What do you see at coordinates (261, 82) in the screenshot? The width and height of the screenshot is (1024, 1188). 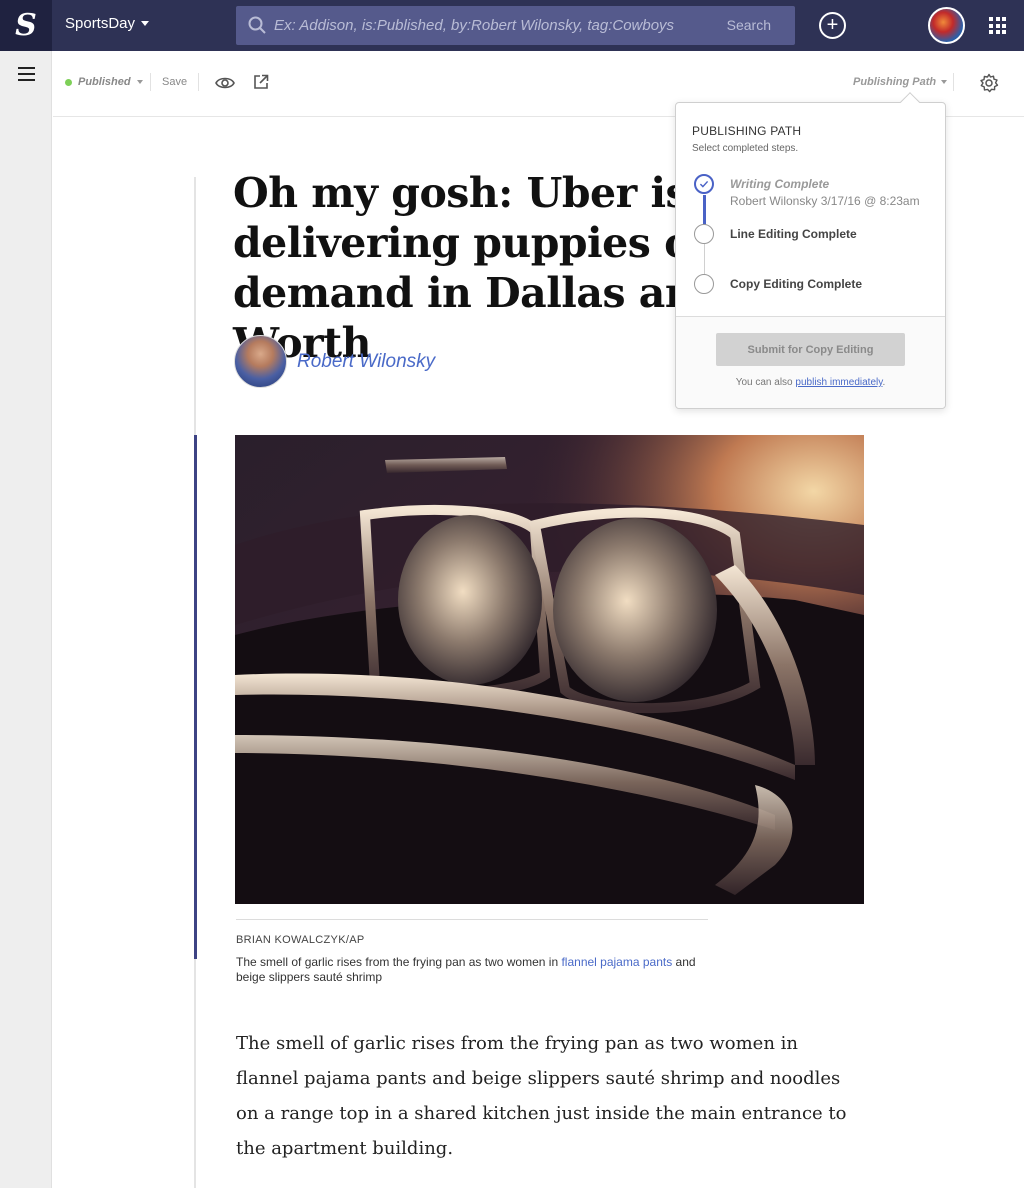 I see `external-link-icon` at bounding box center [261, 82].